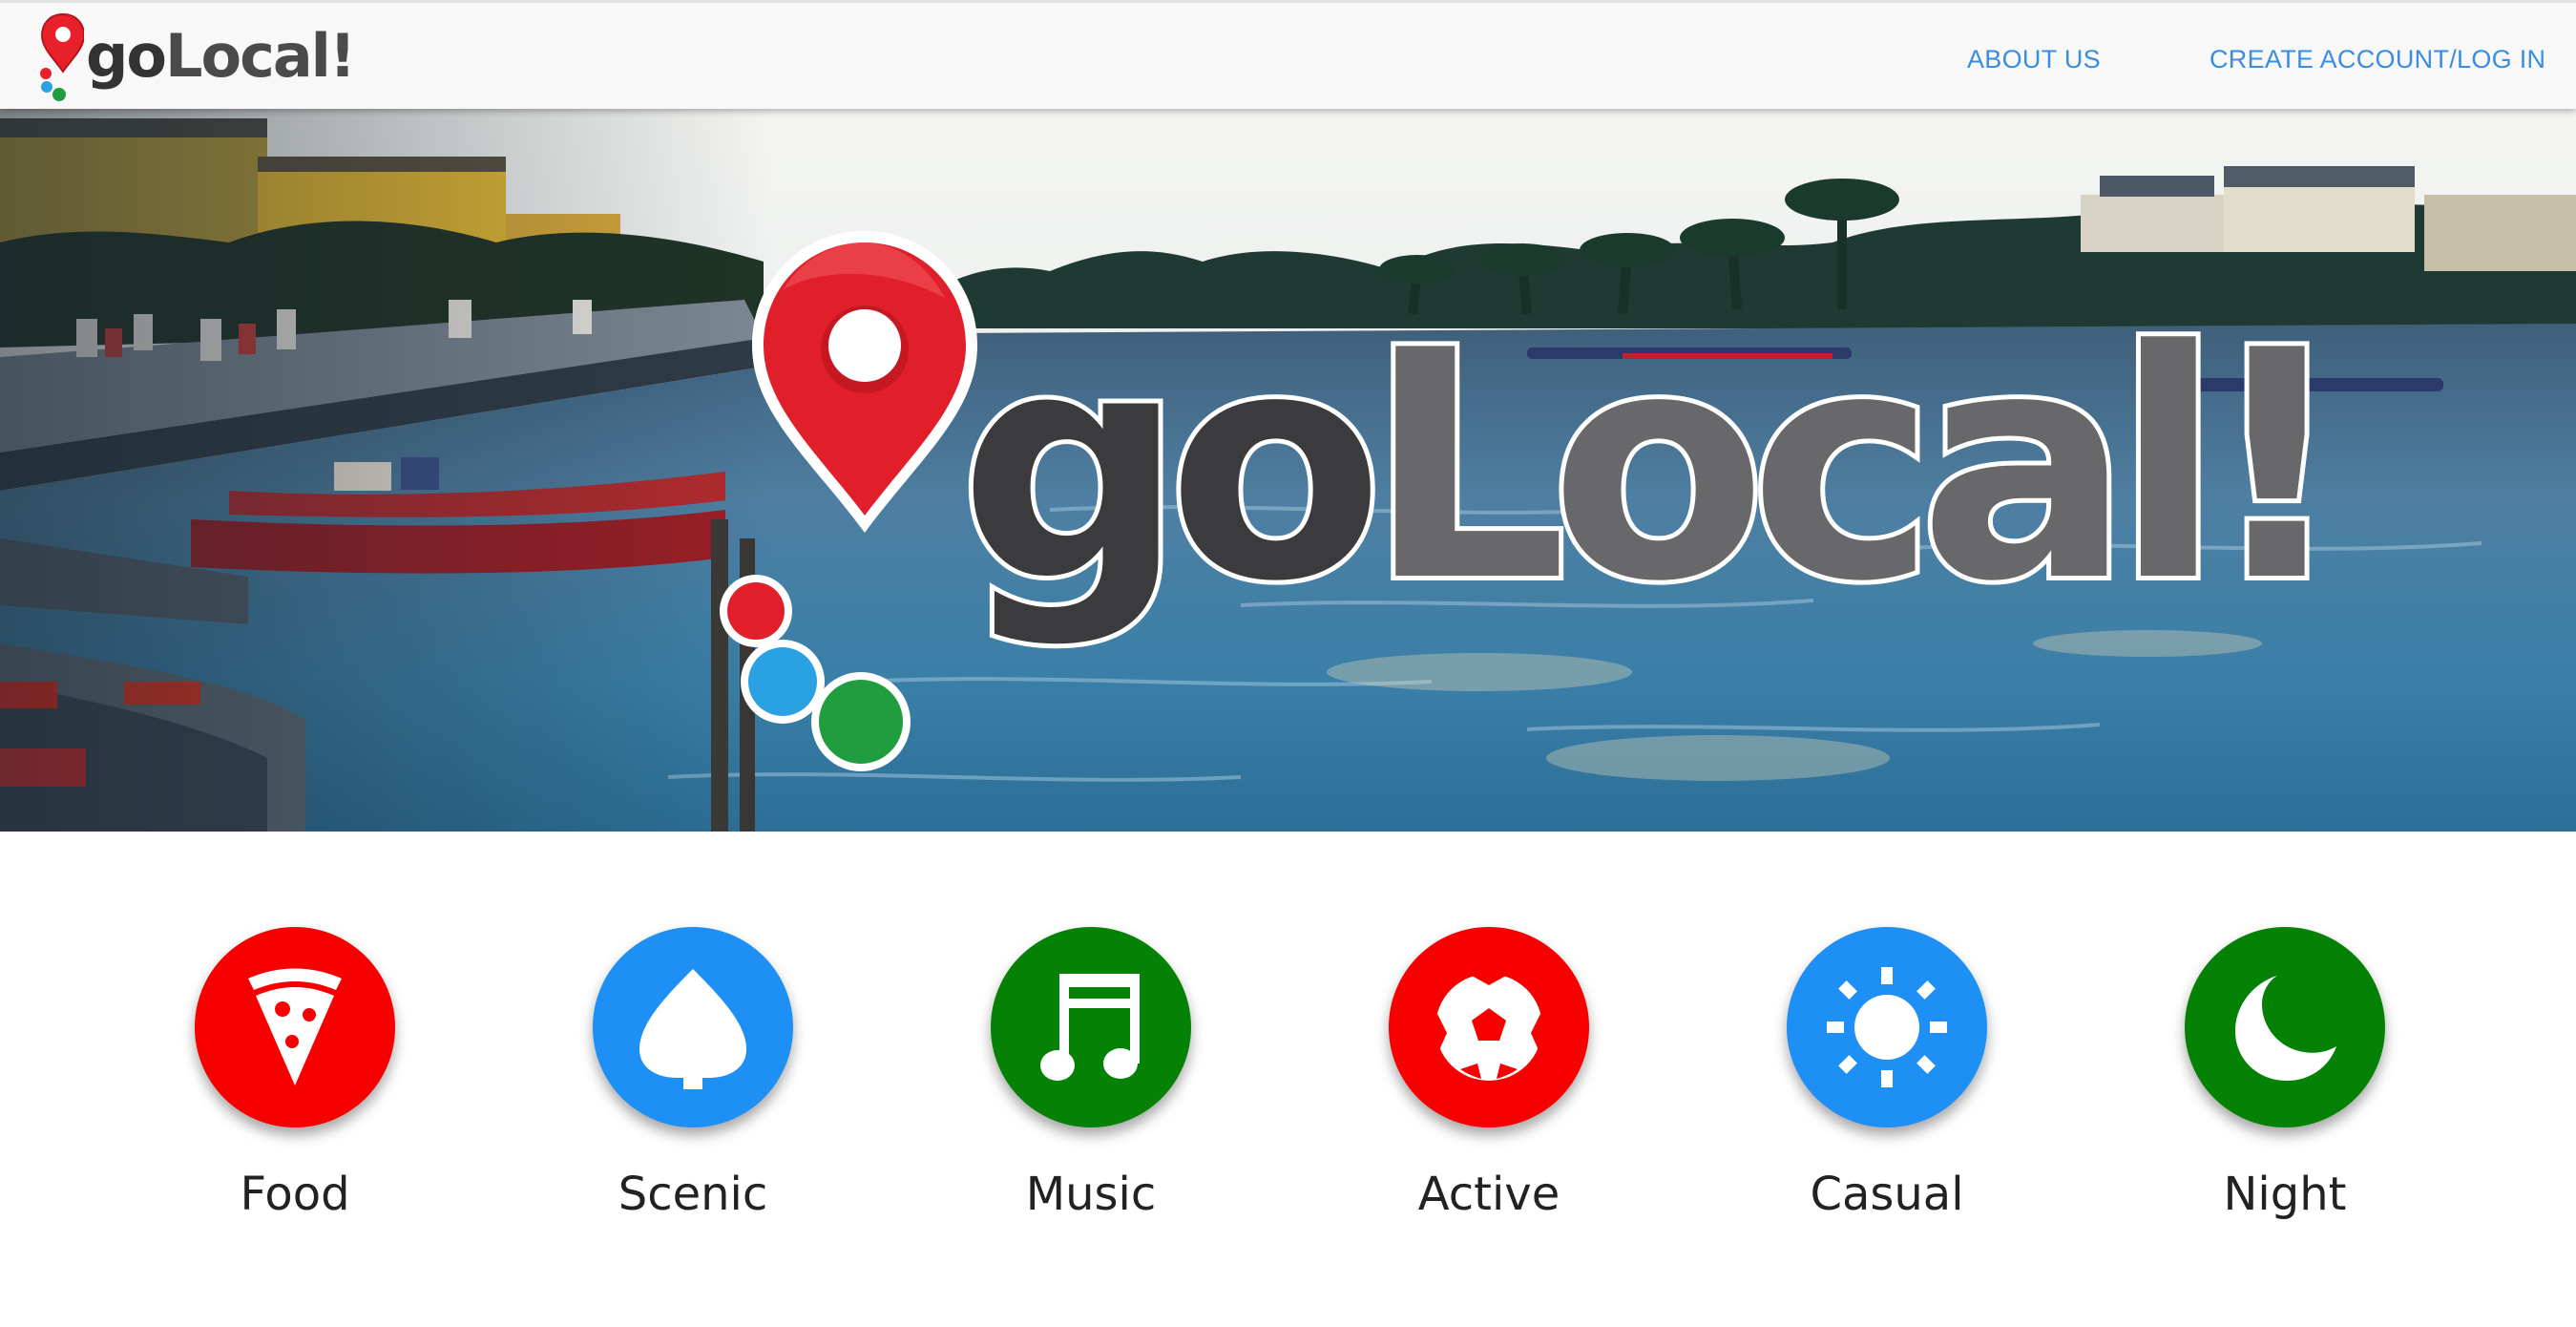 This screenshot has width=2576, height=1327. I want to click on category-music-circle, so click(1091, 1027).